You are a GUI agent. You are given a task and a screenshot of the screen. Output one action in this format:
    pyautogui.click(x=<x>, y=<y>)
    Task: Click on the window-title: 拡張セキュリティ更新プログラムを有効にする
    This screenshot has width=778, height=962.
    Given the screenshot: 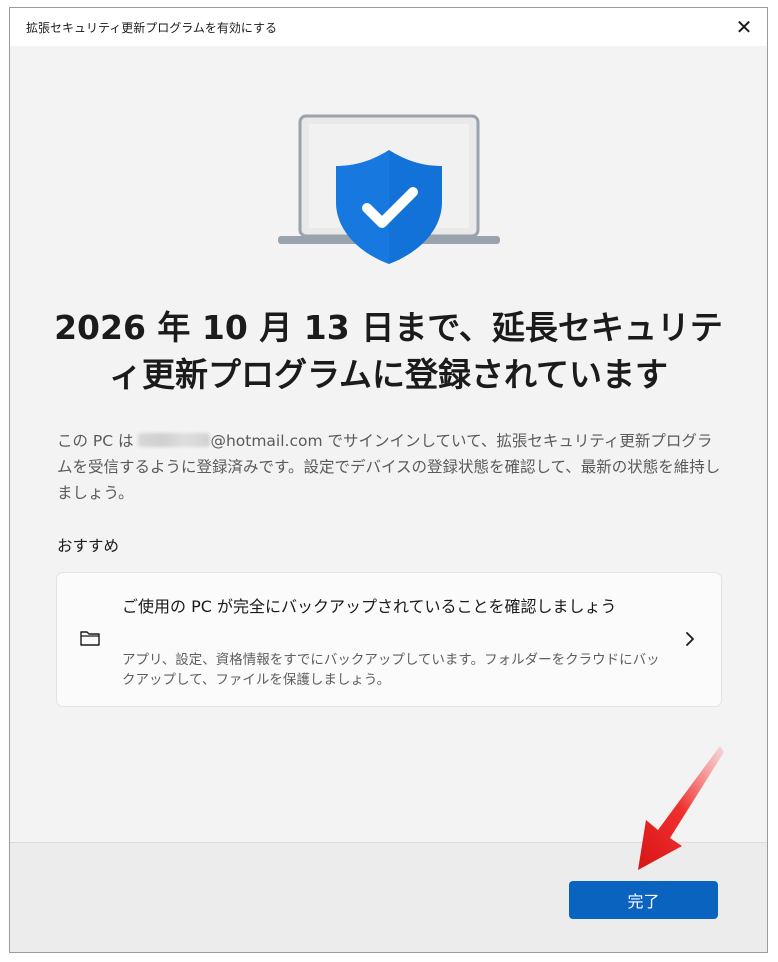 What is the action you would take?
    pyautogui.click(x=152, y=28)
    